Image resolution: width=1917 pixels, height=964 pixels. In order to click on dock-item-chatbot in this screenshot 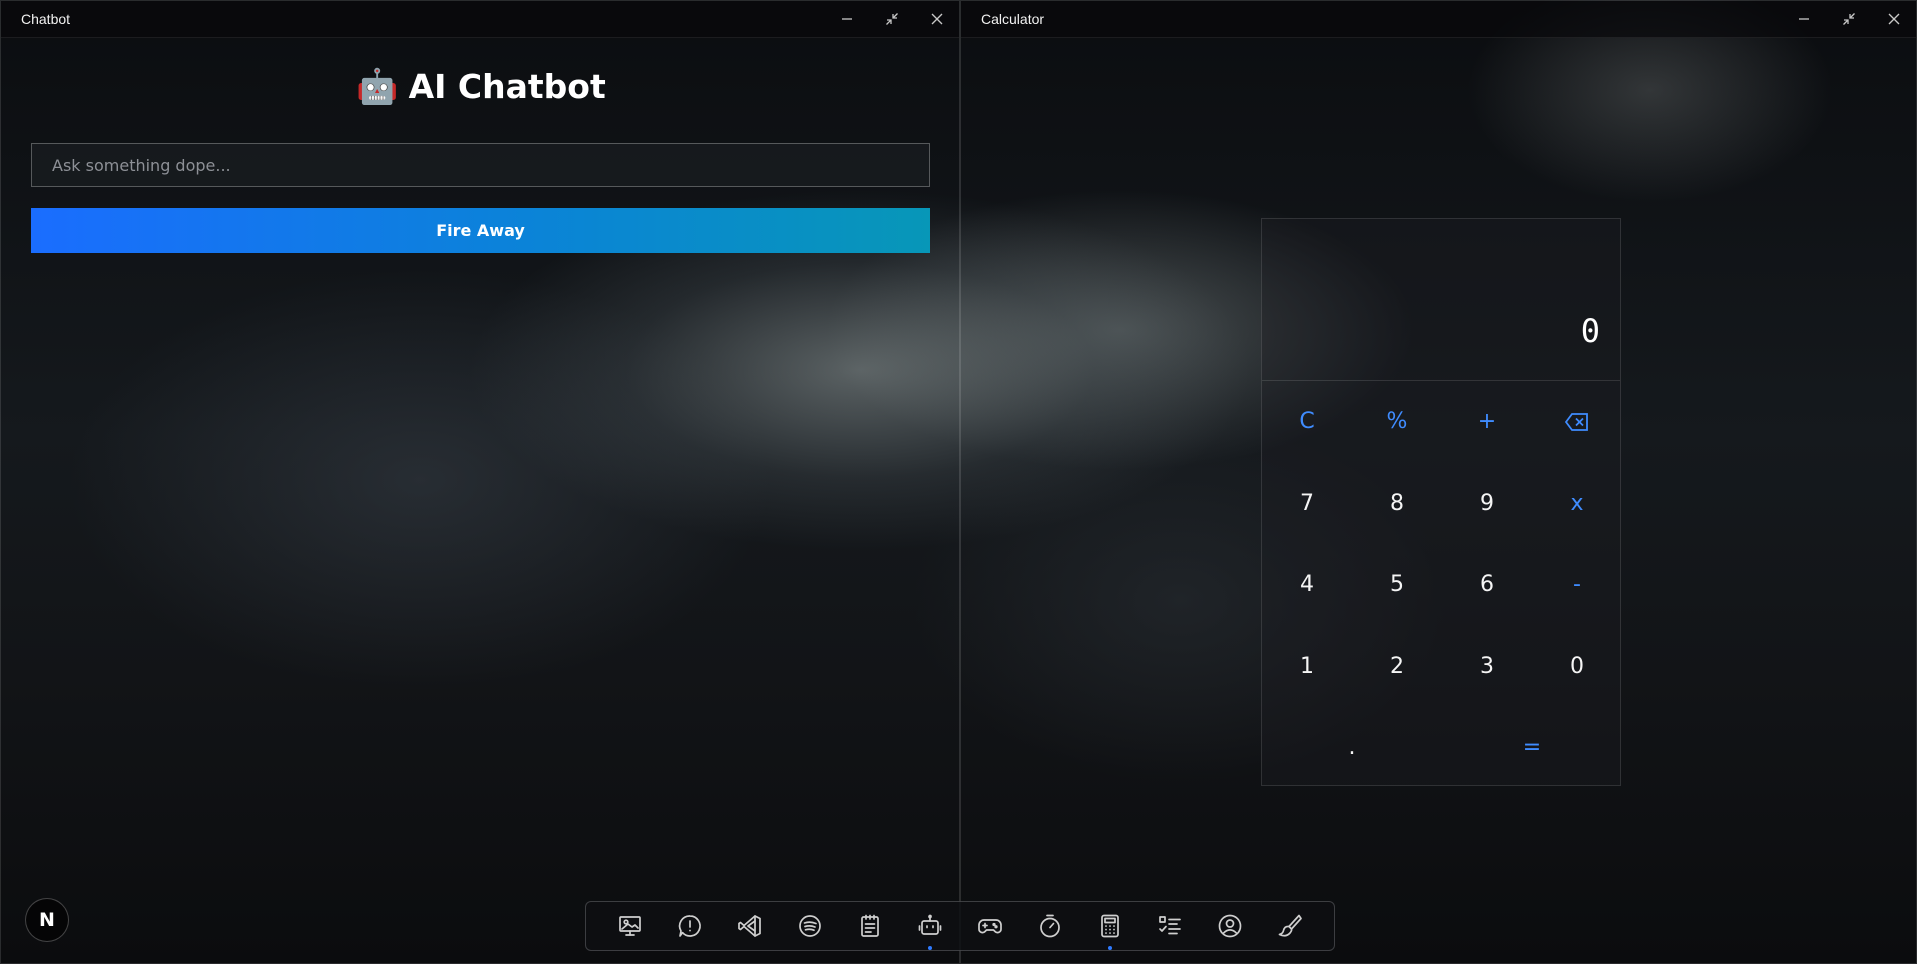, I will do `click(930, 929)`.